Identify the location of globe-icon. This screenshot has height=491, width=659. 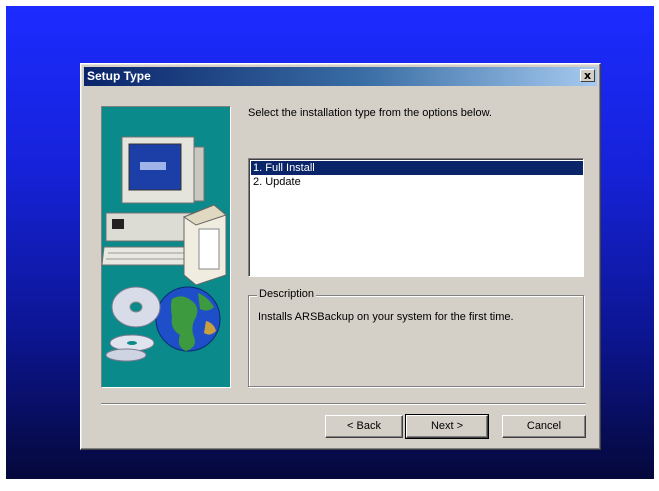
(188, 319).